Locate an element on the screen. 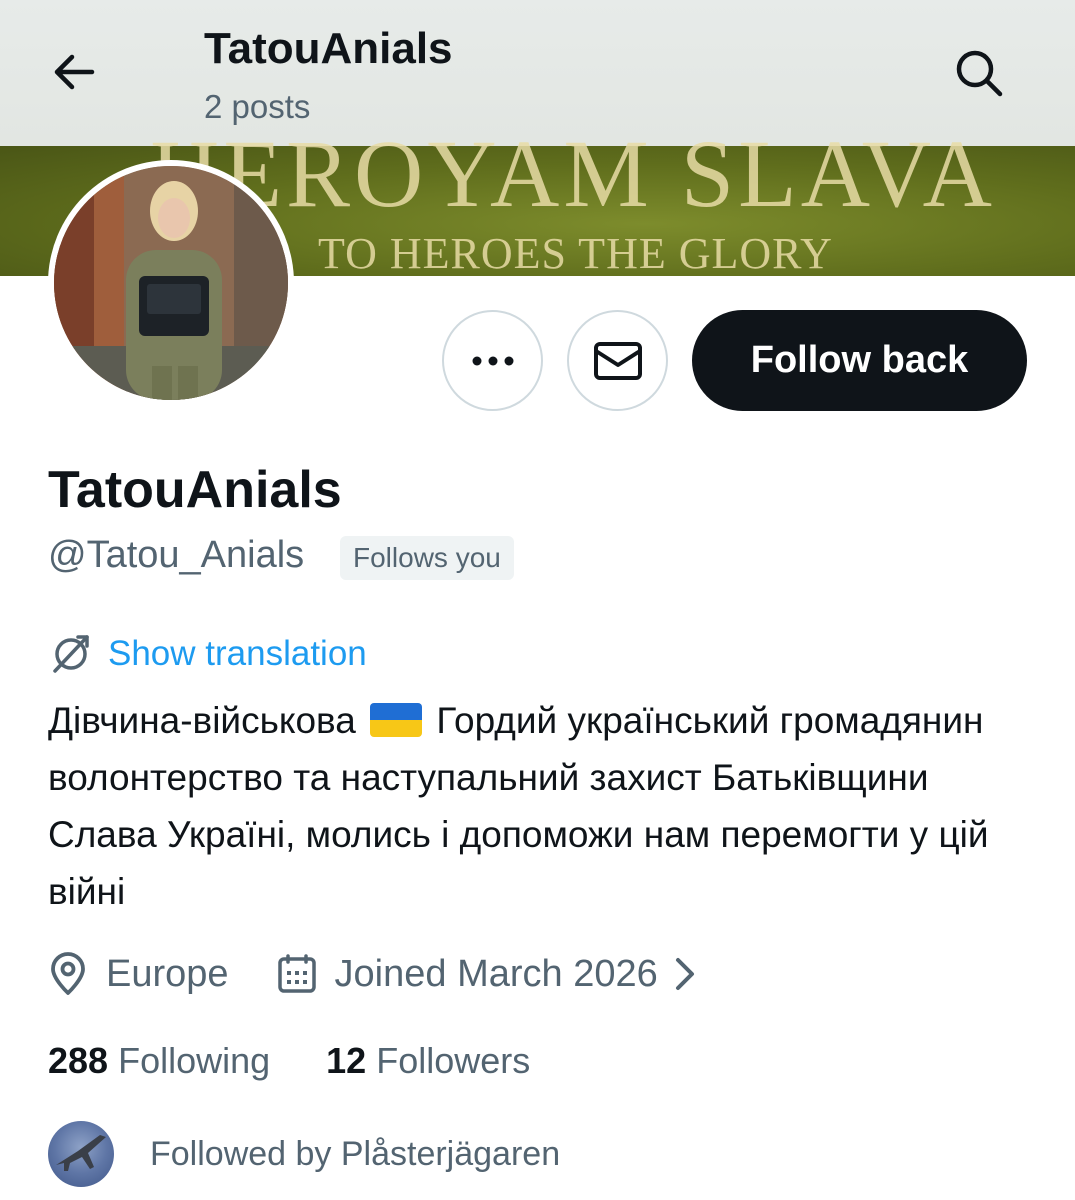  following-label: Following is located at coordinates (194, 1060).